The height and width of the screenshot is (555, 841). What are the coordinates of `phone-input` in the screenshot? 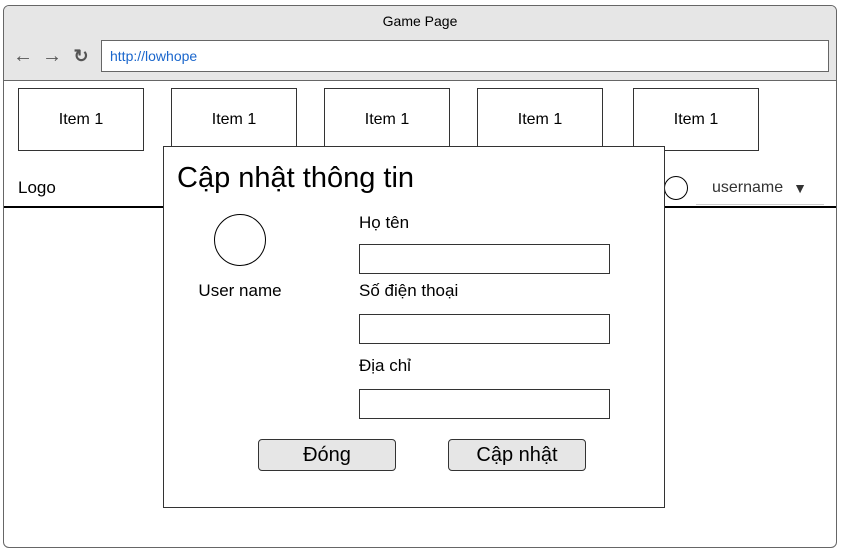 It's located at (484, 329).